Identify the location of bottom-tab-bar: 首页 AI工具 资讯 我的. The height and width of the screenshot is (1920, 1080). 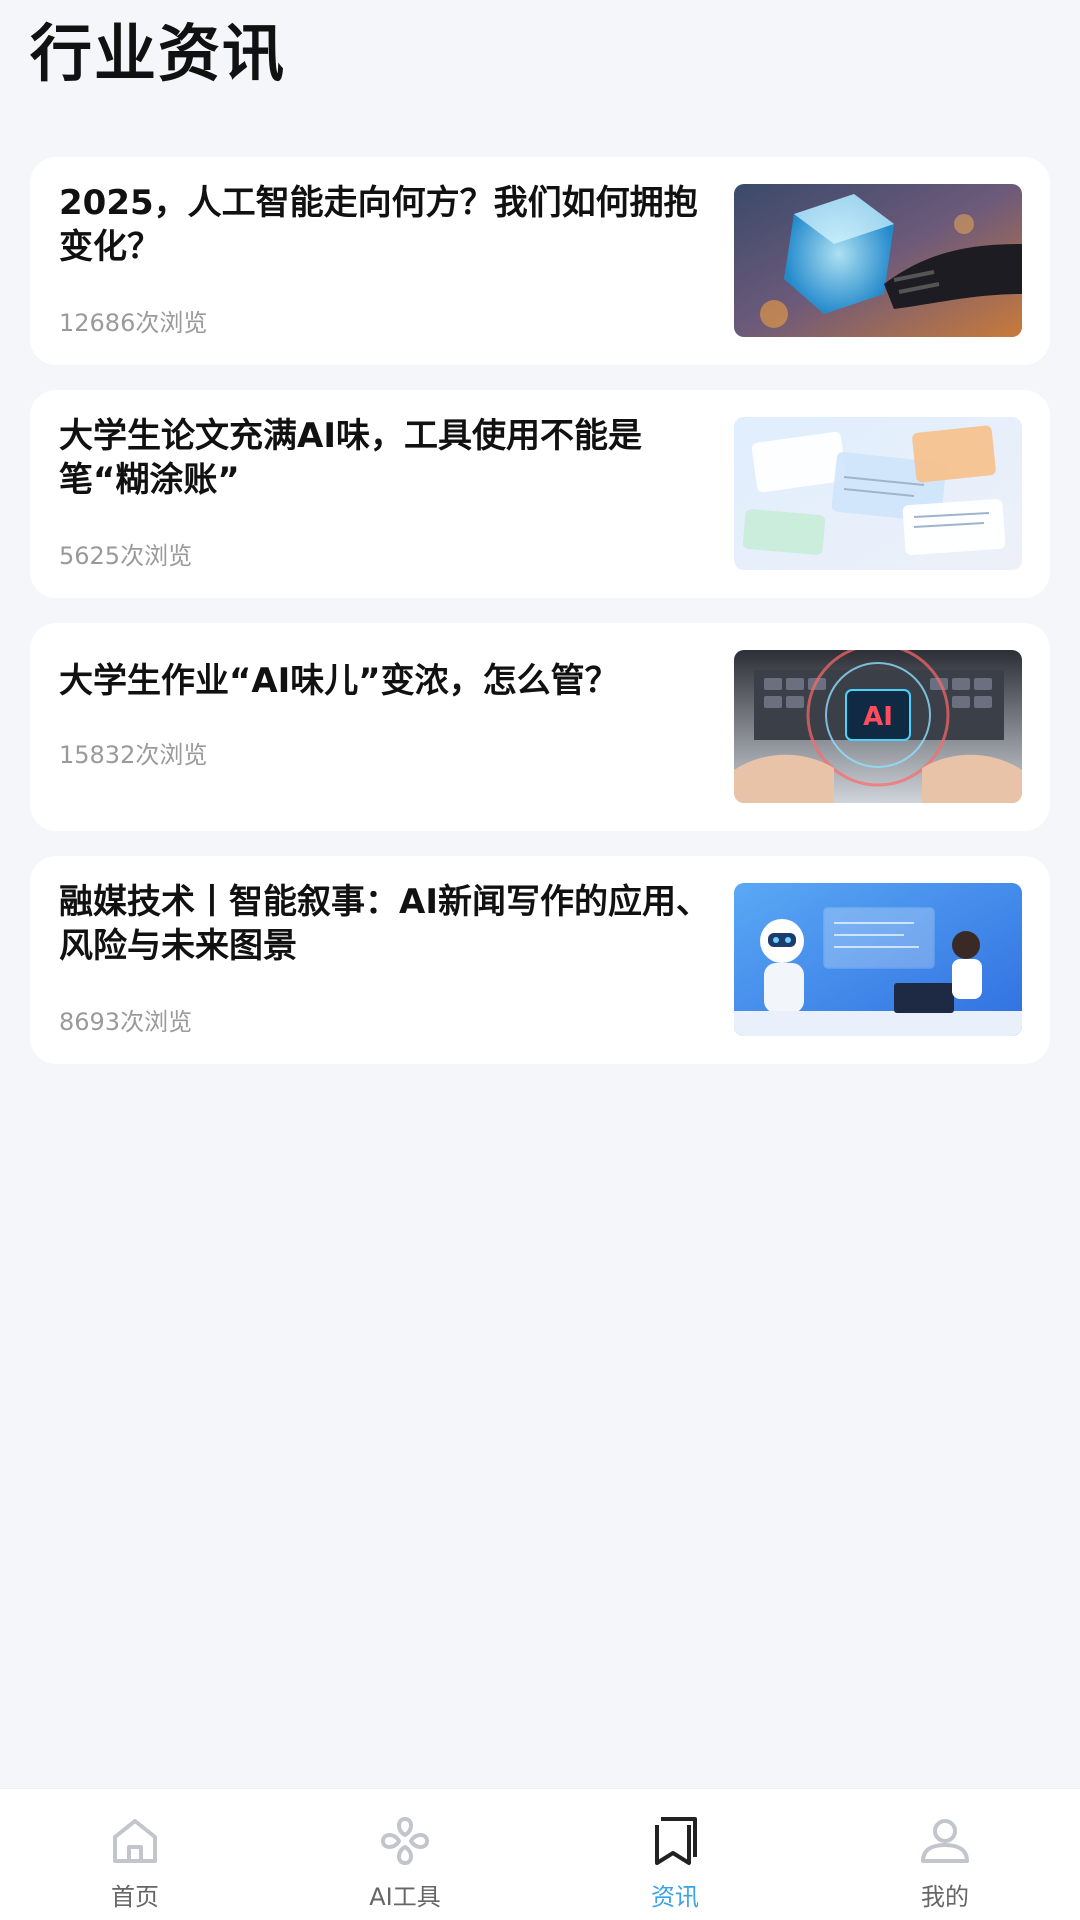
(540, 1854).